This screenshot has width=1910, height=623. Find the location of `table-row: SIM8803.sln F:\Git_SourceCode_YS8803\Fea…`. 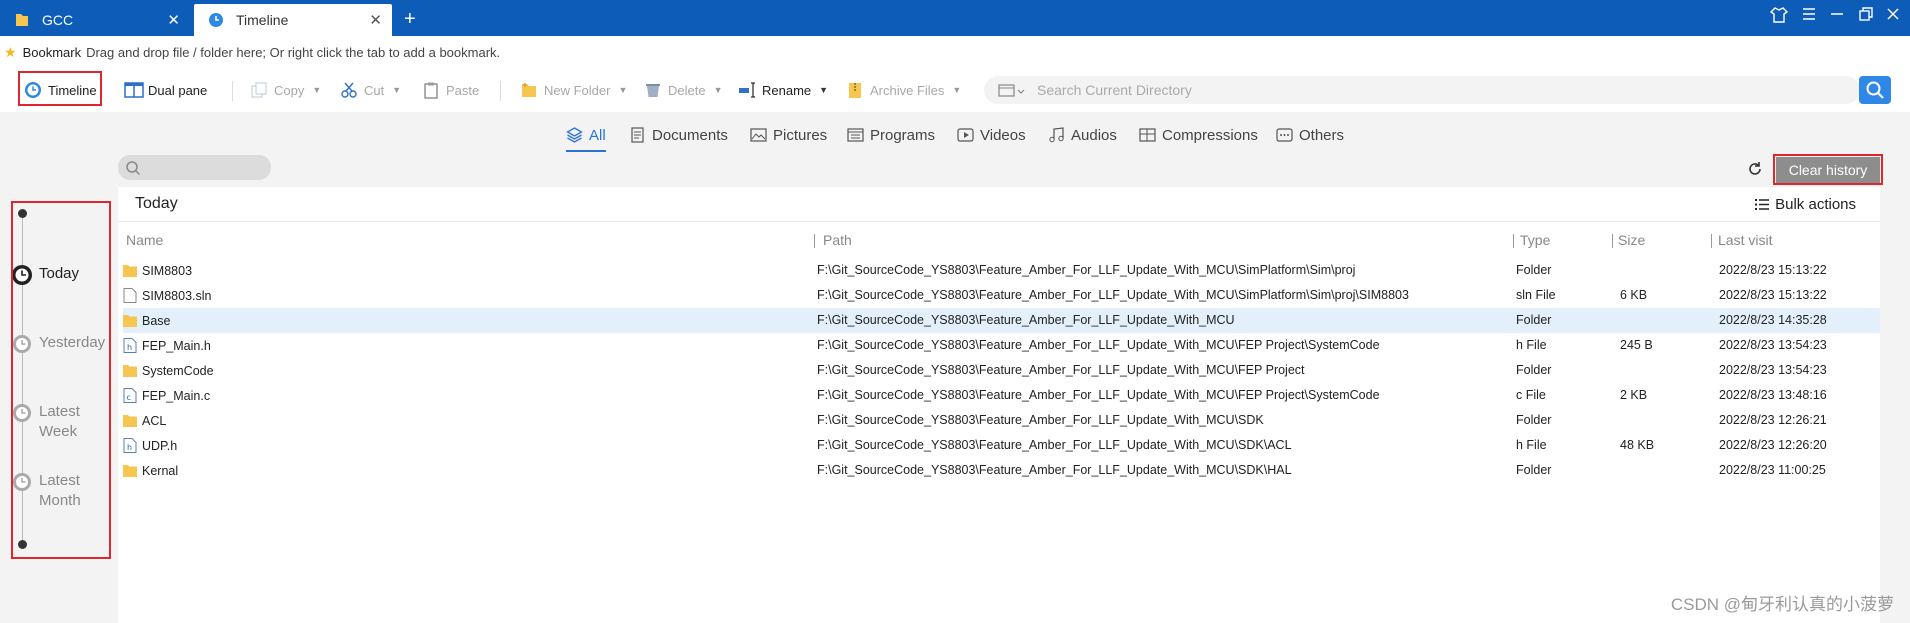

table-row: SIM8803.sln F:\Git_SourceCode_YS8803\Fea… is located at coordinates (1001, 295).